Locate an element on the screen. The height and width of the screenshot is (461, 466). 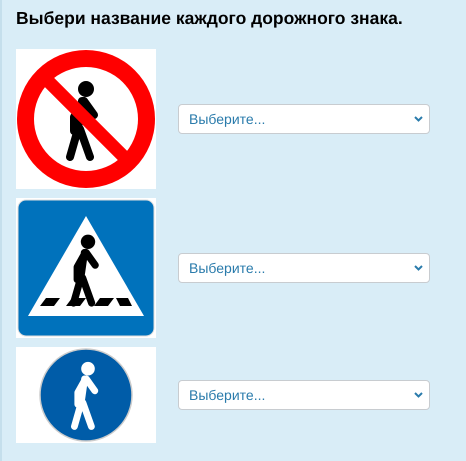
crosswalk-sign-icon is located at coordinates (86, 268).